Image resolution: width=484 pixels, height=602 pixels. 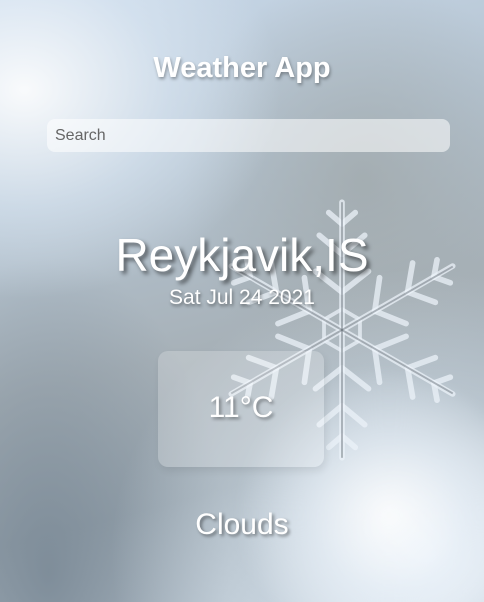 I want to click on search-input, so click(x=248, y=135).